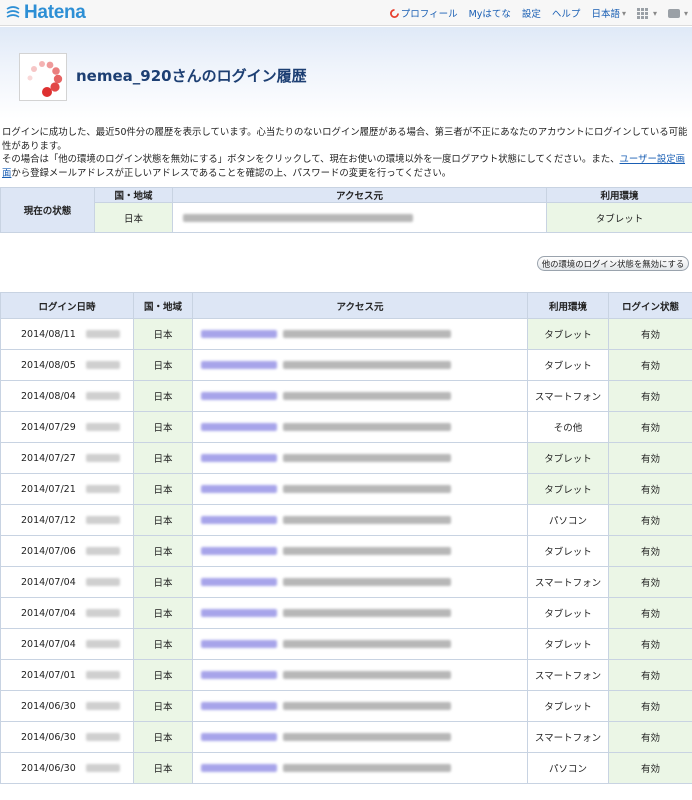  I want to click on history-date: 2014/08/11, so click(67, 334).